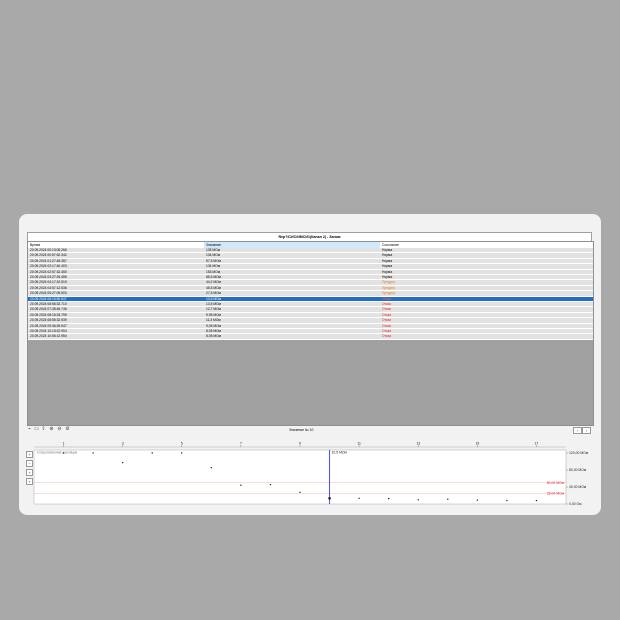 The height and width of the screenshot is (620, 620). I want to click on cursor-label: 10,5 МОм, so click(340, 453).